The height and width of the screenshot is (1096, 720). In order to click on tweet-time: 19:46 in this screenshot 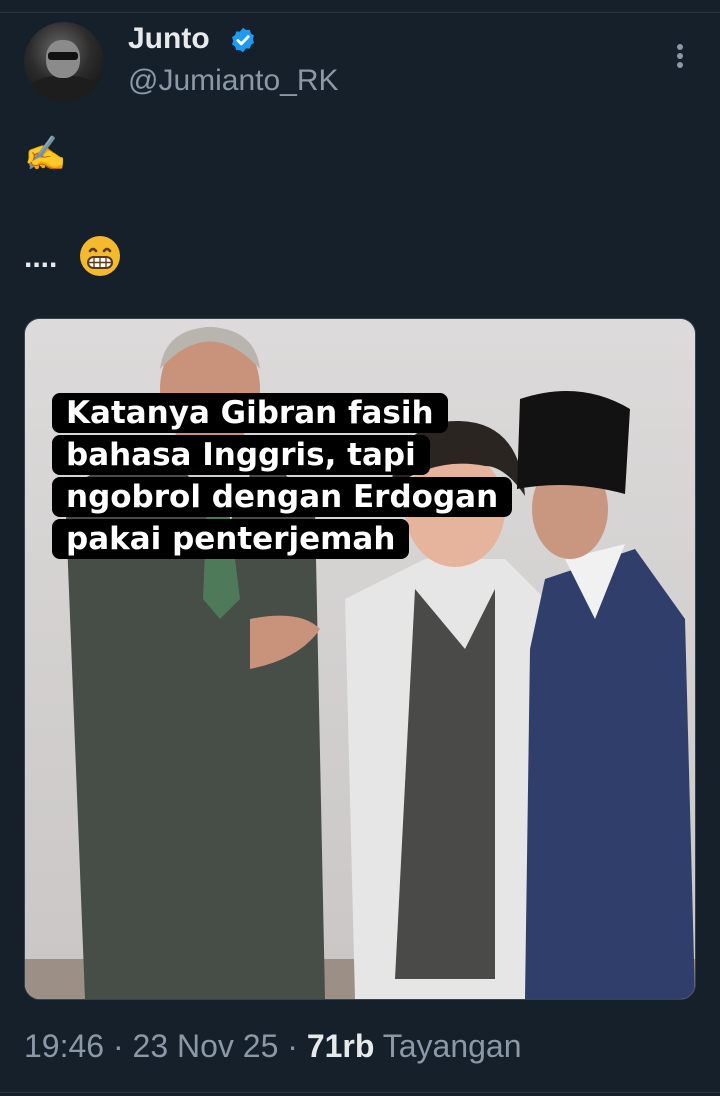, I will do `click(64, 1046)`.